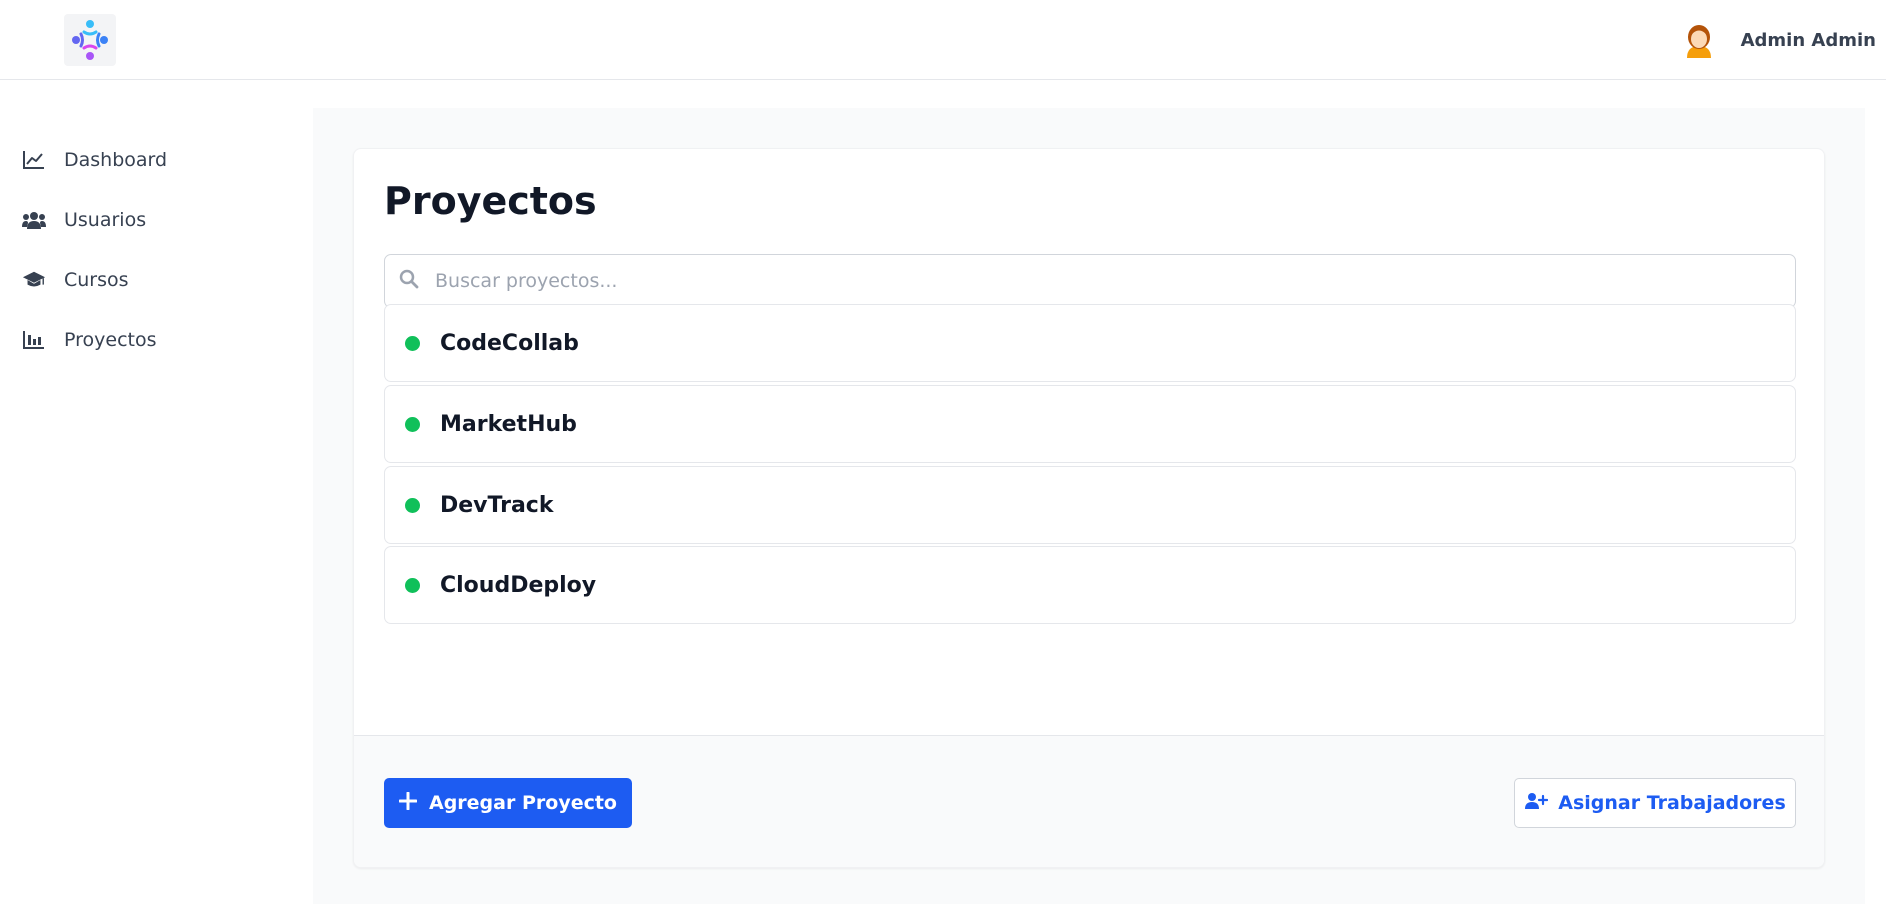 The height and width of the screenshot is (904, 1886). I want to click on project-name: MarketHub, so click(508, 424).